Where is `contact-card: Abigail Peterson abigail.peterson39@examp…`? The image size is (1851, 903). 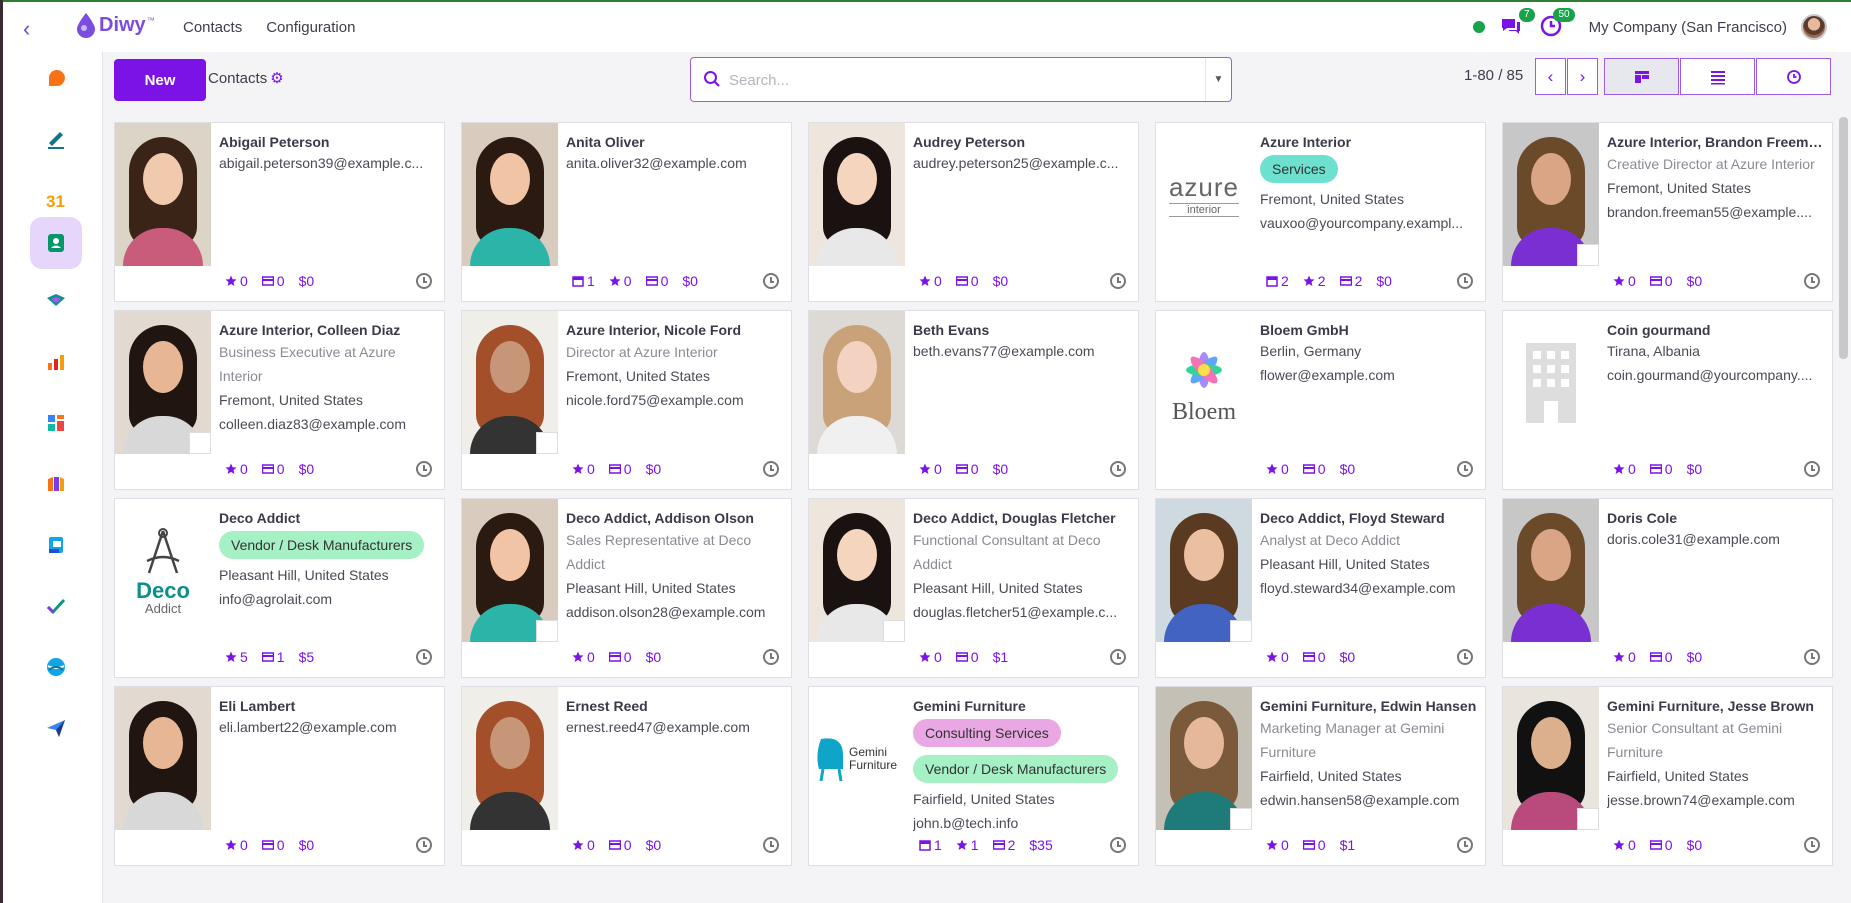
contact-card: Abigail Peterson abigail.peterson39@examp… is located at coordinates (279, 212).